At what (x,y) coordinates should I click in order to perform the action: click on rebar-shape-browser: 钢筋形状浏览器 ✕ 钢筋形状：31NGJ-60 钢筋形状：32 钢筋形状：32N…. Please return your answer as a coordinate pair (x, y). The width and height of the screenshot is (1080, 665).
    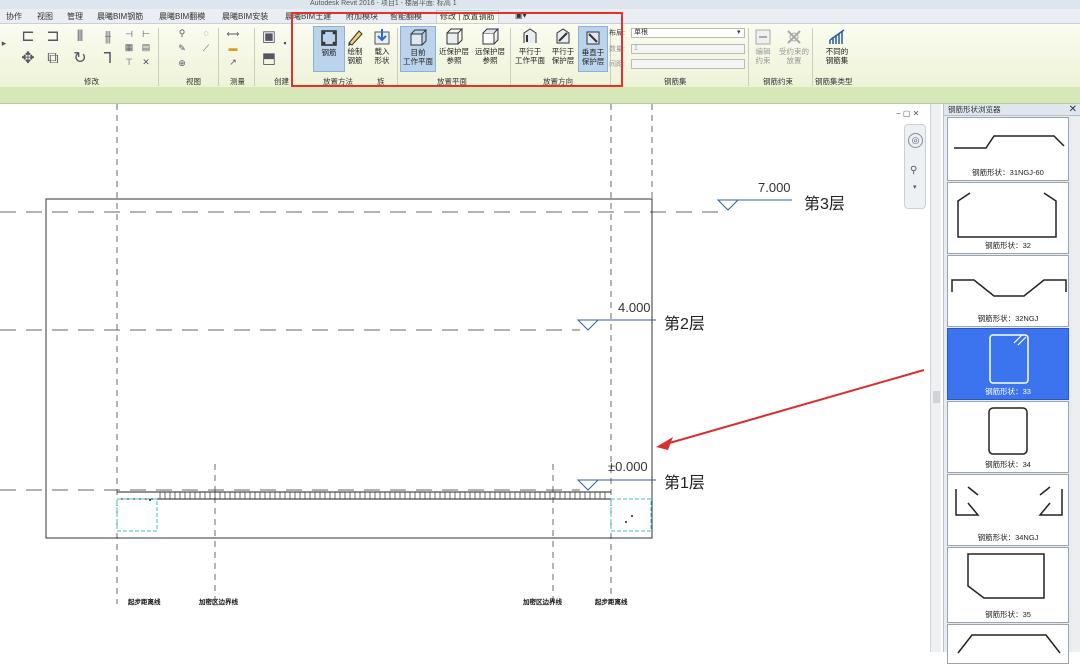
    Looking at the image, I should click on (1011, 384).